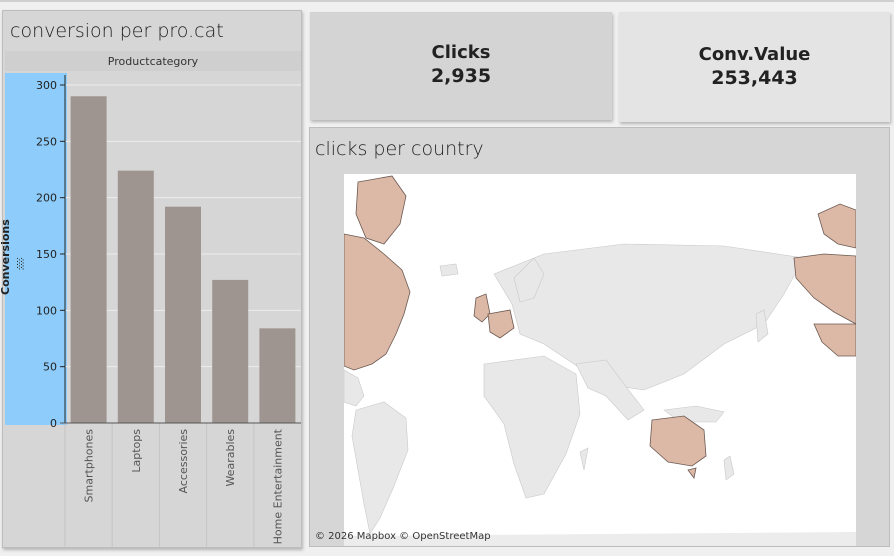  What do you see at coordinates (50, 367) in the screenshot?
I see `y-tick-label: 50` at bounding box center [50, 367].